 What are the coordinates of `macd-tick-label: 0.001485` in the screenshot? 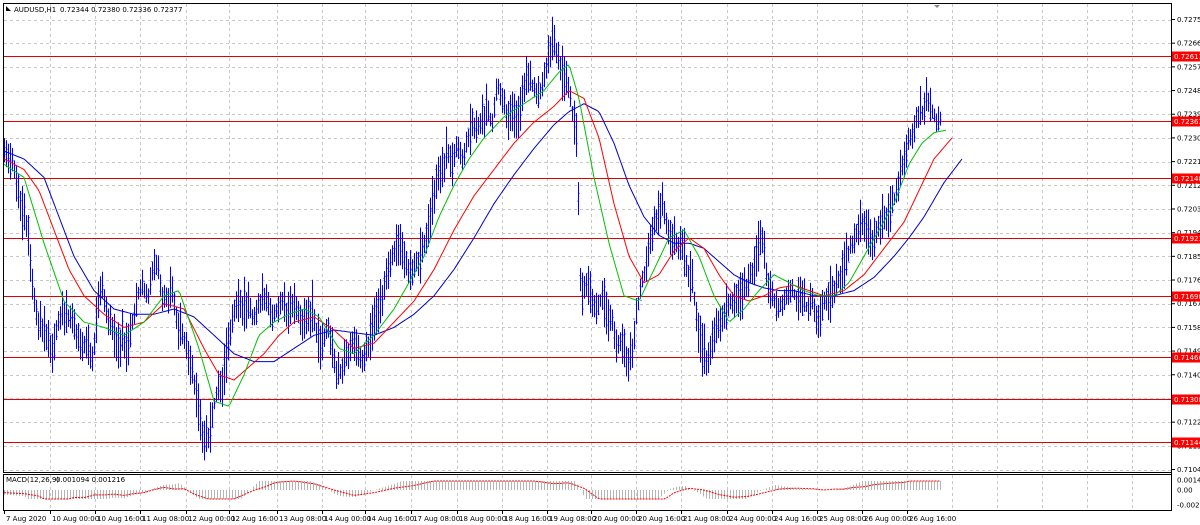 It's located at (1188, 481).